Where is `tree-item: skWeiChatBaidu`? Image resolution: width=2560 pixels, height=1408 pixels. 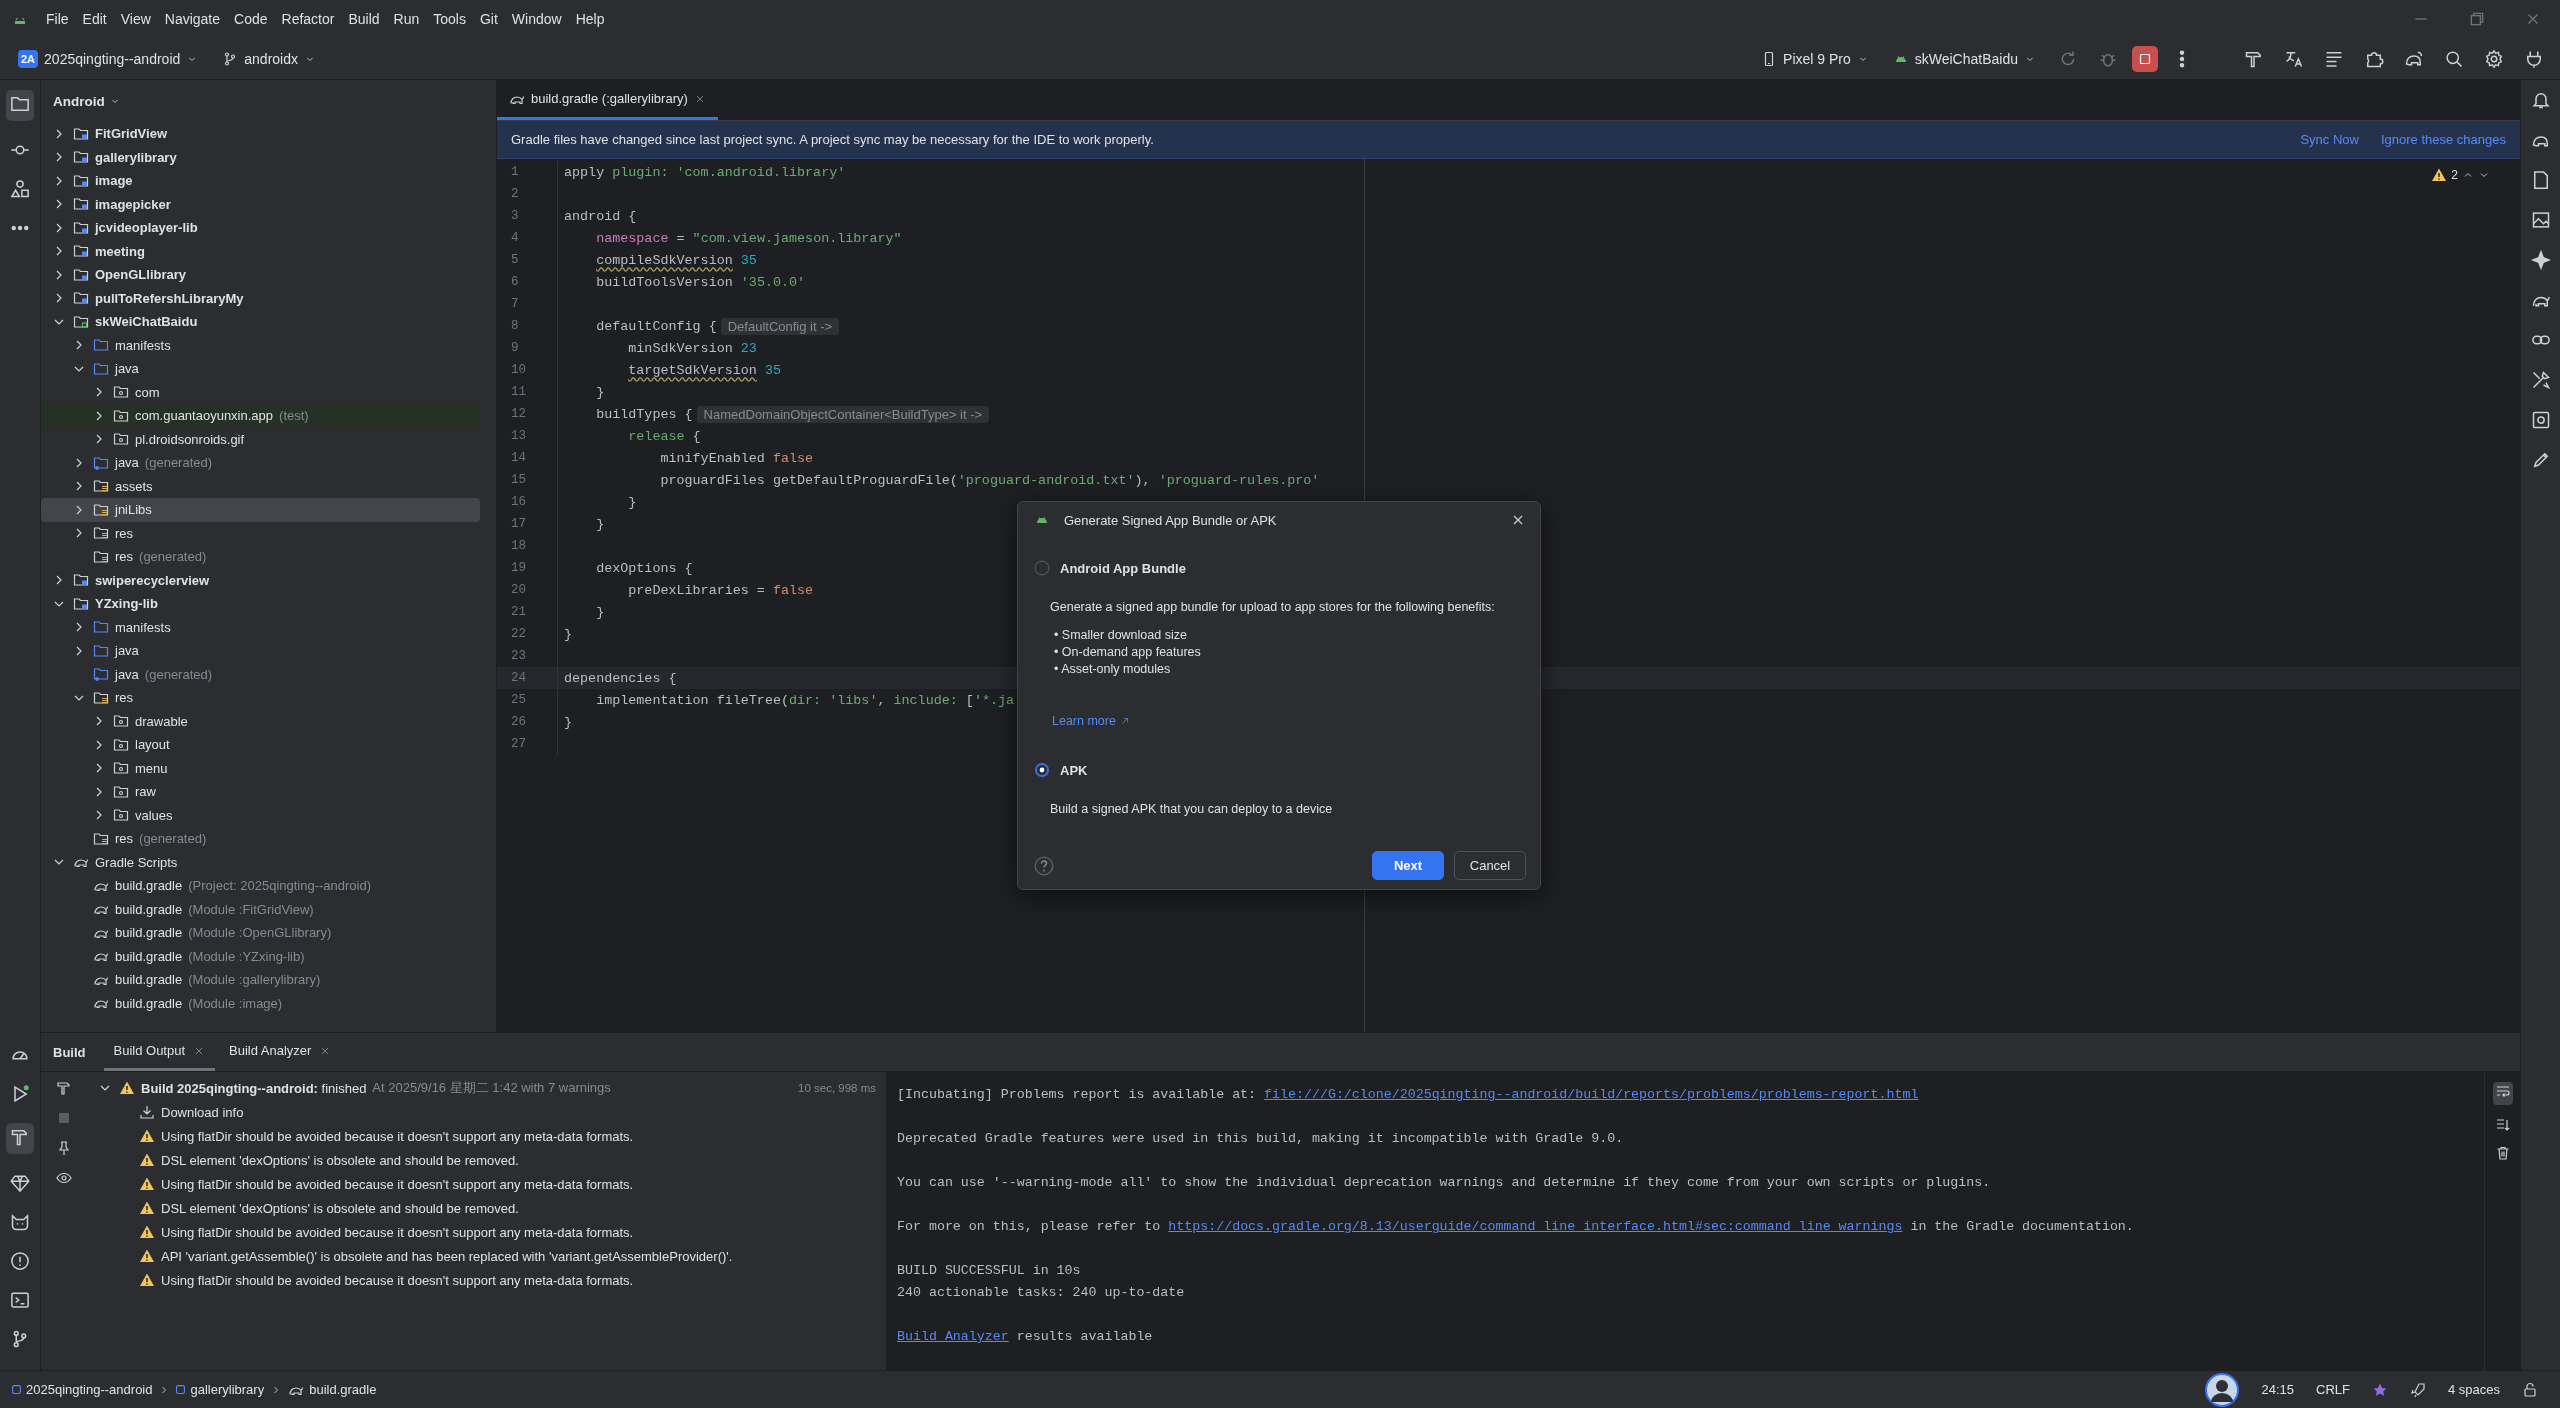 tree-item: skWeiChatBaidu is located at coordinates (260, 322).